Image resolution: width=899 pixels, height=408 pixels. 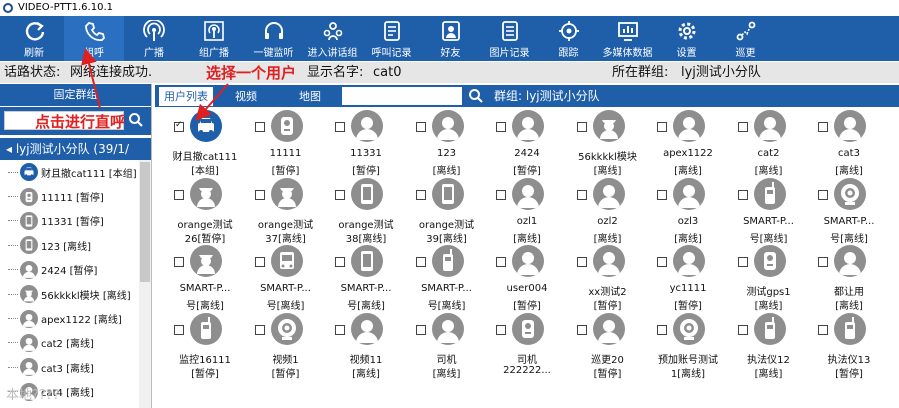 What do you see at coordinates (33, 395) in the screenshot?
I see `watermark: 本地????` at bounding box center [33, 395].